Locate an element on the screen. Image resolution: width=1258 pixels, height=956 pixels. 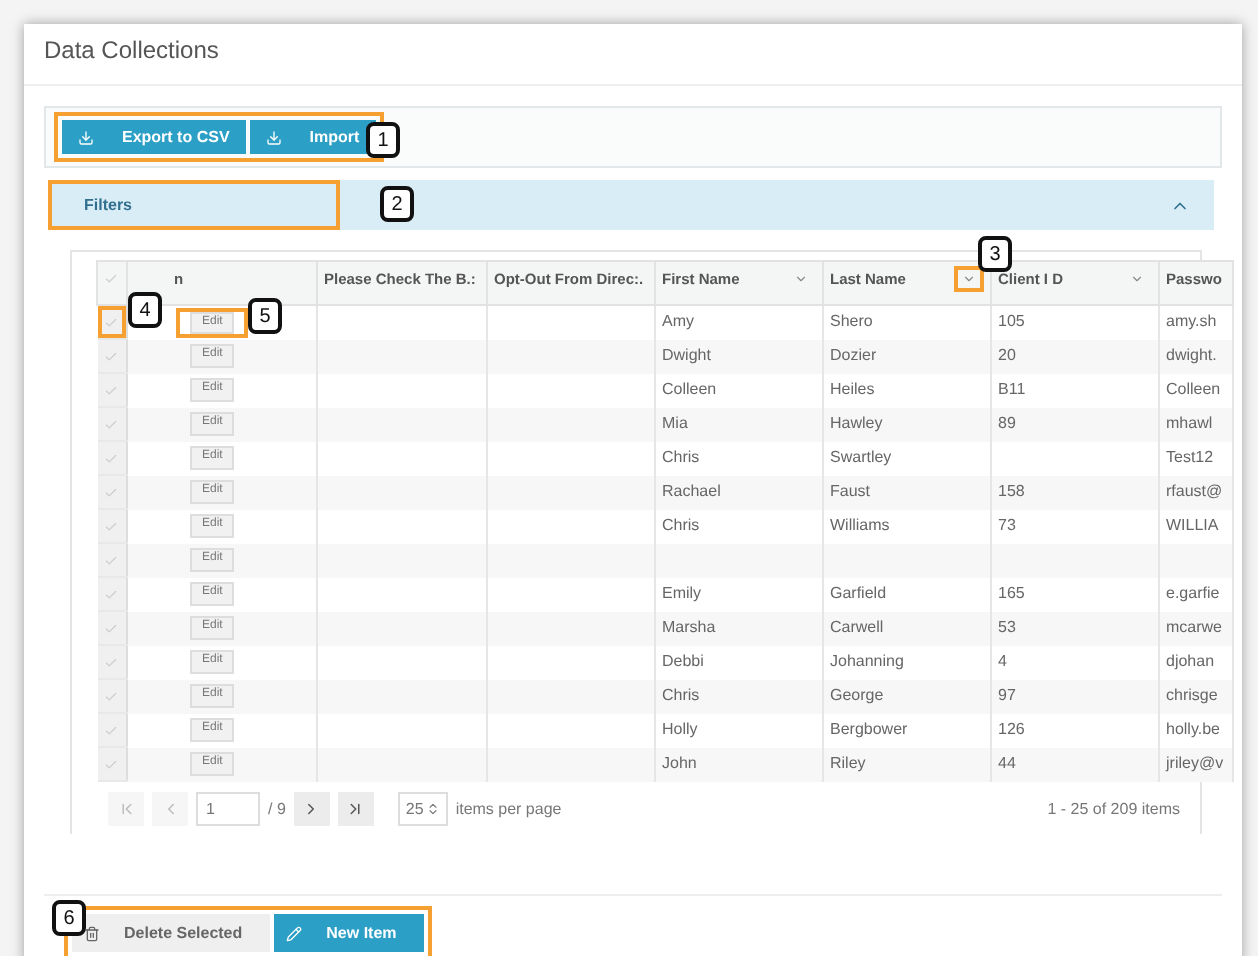
table-cell: 44 is located at coordinates (1007, 763).